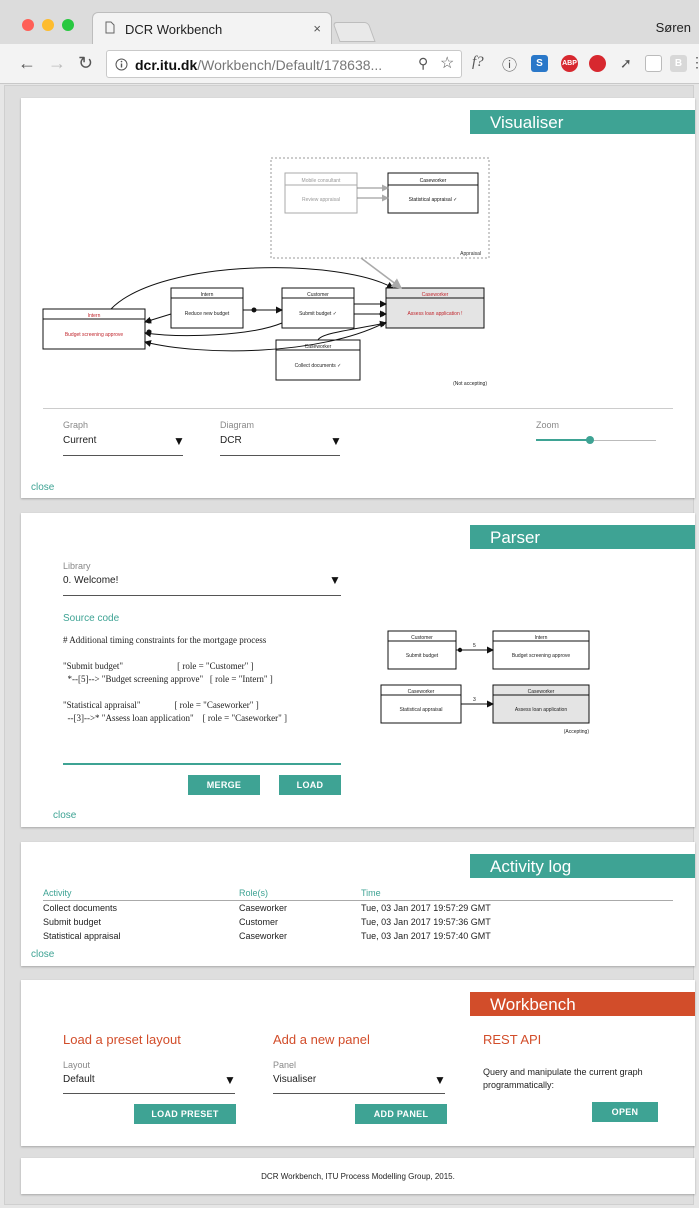 The width and height of the screenshot is (699, 1208). I want to click on s-extension-icon: S, so click(539, 63).